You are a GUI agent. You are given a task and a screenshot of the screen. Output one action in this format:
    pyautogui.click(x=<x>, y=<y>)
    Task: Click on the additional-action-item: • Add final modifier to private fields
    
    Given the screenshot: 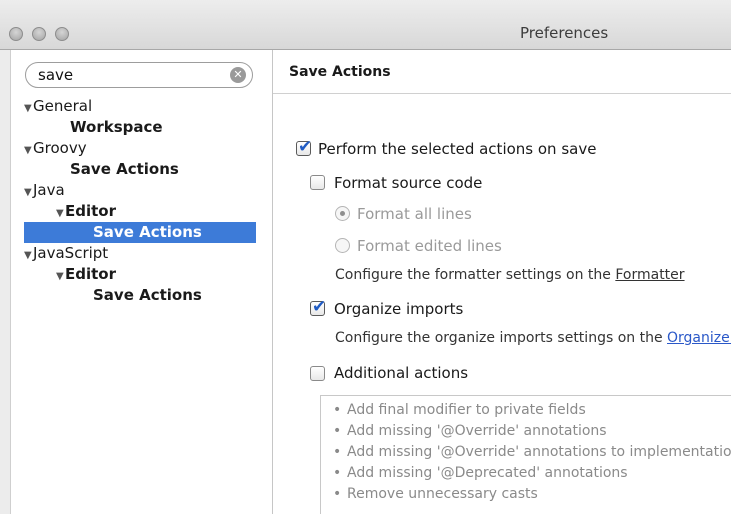 What is the action you would take?
    pyautogui.click(x=532, y=410)
    